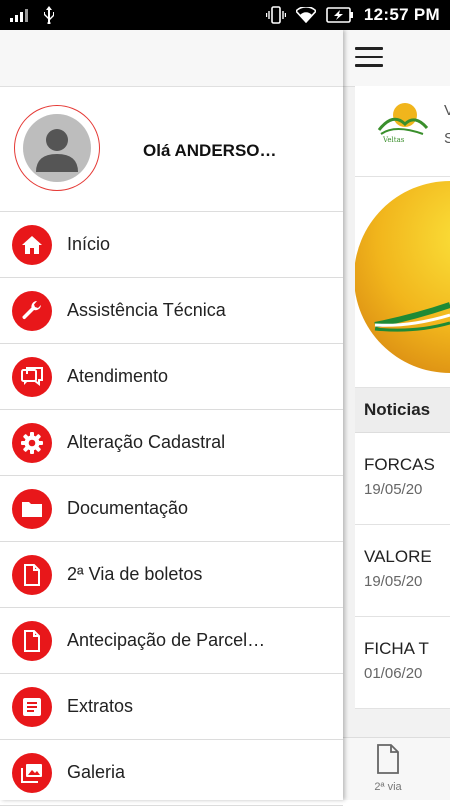 The image size is (450, 806). Describe the element at coordinates (396, 648) in the screenshot. I see `news-item-title: FICHA T` at that location.